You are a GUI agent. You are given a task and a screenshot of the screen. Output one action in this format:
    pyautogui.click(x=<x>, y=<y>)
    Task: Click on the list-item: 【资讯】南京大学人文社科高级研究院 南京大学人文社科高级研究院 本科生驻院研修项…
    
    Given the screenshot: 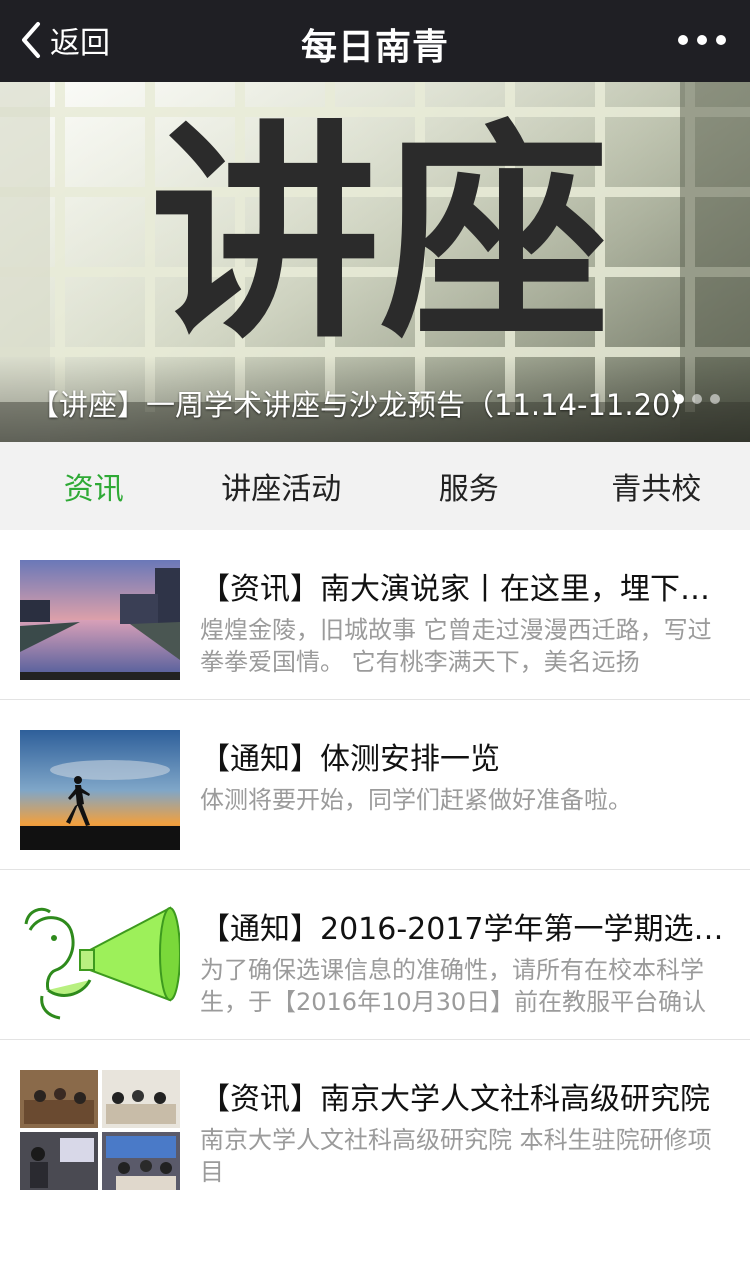 What is the action you would take?
    pyautogui.click(x=375, y=1125)
    